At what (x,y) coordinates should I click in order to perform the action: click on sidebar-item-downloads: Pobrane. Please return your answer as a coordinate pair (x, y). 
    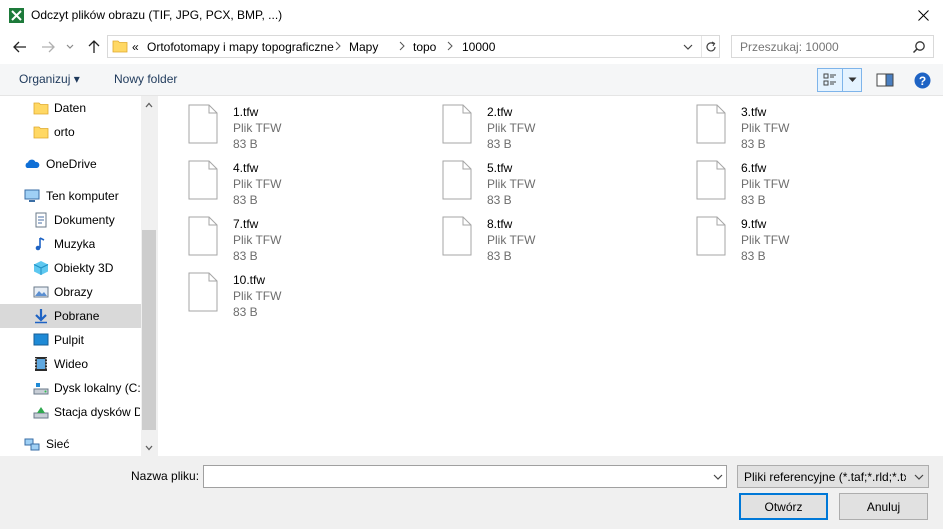
    Looking at the image, I should click on (70, 316).